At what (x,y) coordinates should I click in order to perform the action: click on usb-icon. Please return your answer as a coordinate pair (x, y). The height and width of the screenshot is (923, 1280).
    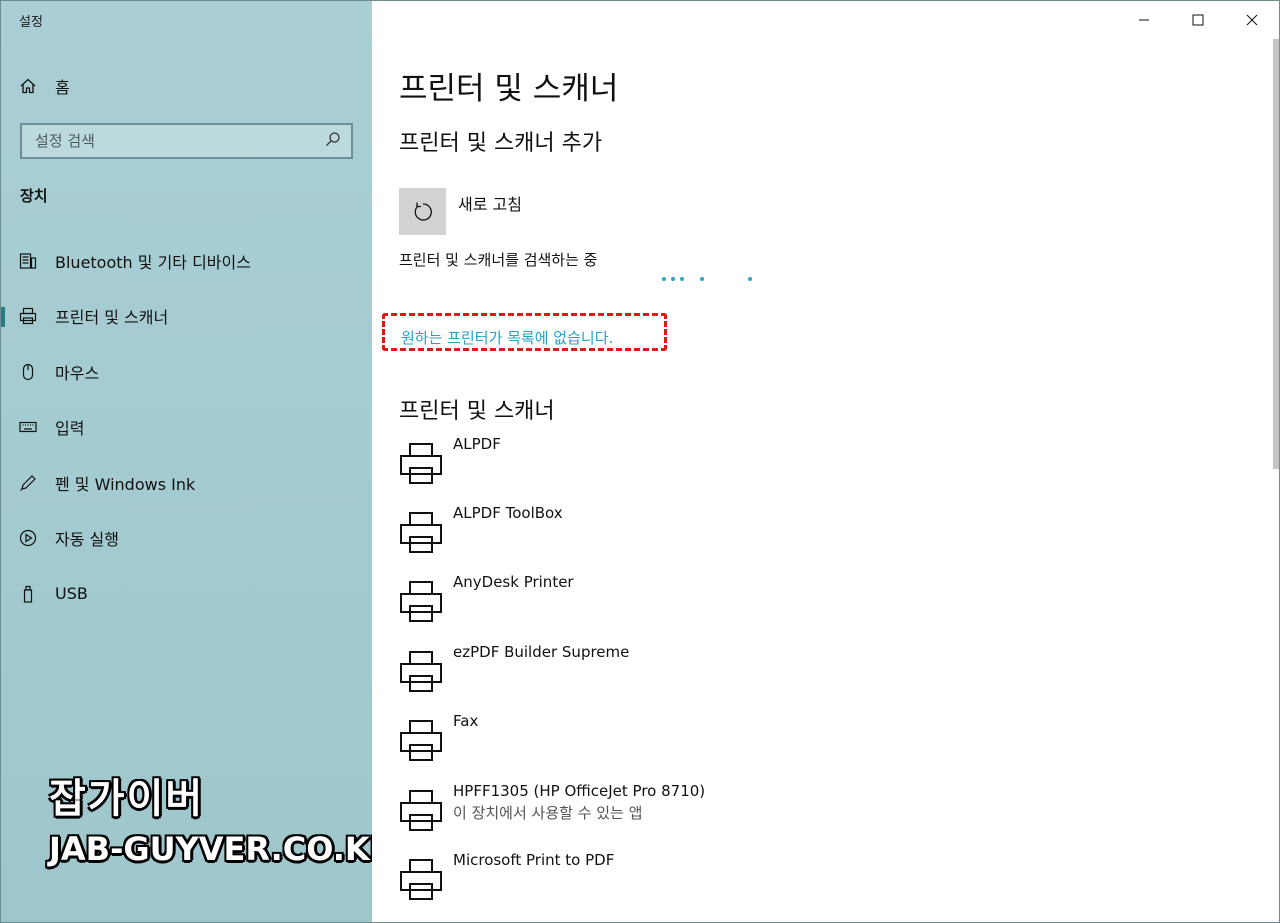
    Looking at the image, I should click on (28, 594).